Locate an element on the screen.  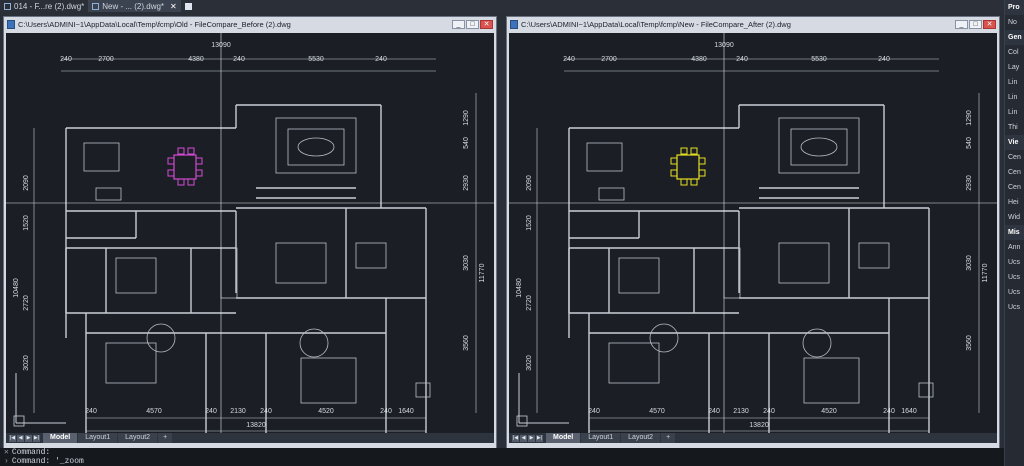
prop-ucs-per-viewport: Ucs is located at coordinates (1014, 292).